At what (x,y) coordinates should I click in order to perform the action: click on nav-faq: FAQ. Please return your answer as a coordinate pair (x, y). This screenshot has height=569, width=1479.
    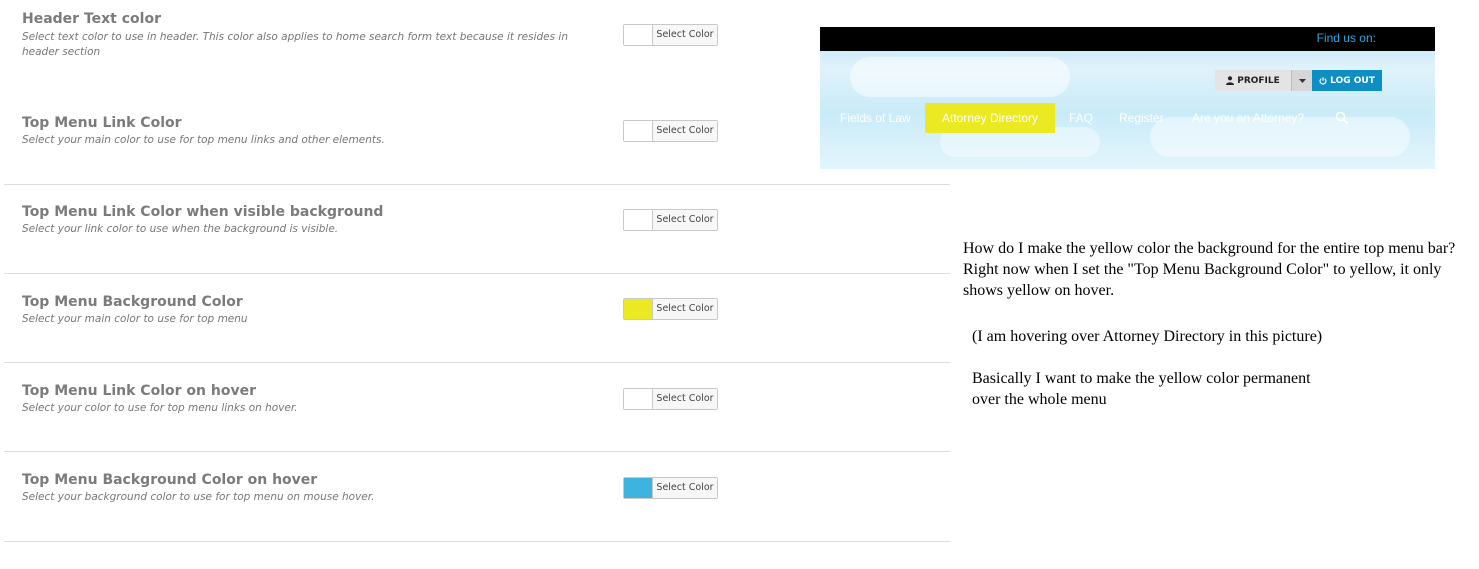
    Looking at the image, I should click on (1081, 118).